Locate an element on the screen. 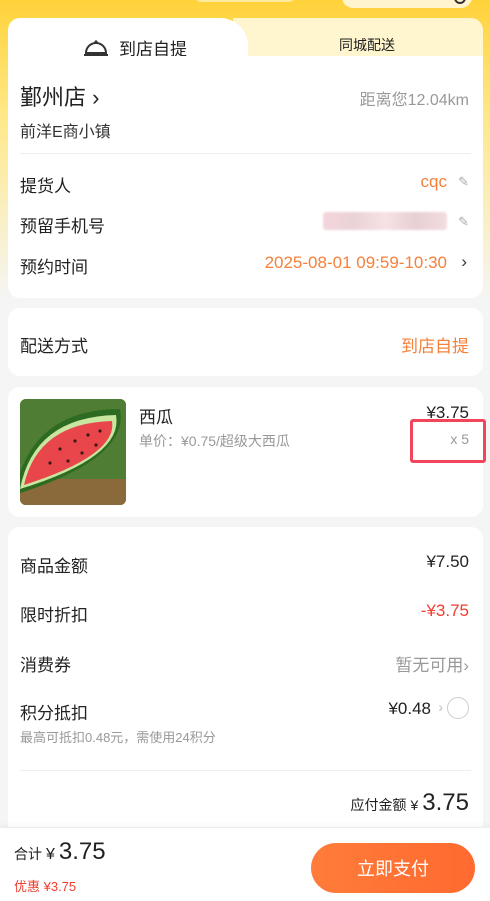 The height and width of the screenshot is (901, 490). coupon-label: 消费券 is located at coordinates (45, 665).